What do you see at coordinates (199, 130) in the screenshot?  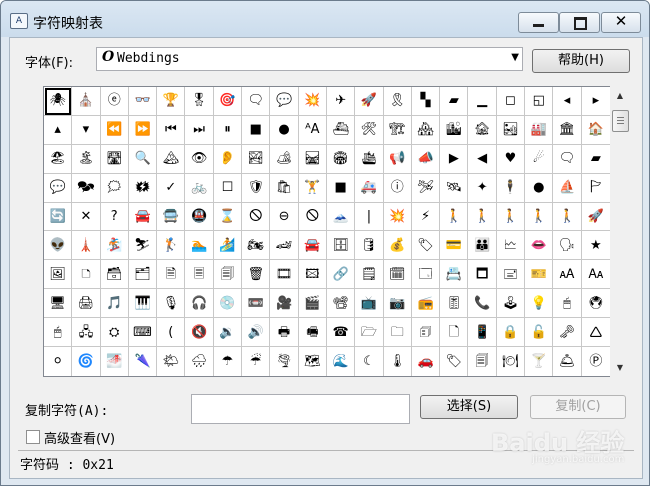 I see `character-cell: ⏭` at bounding box center [199, 130].